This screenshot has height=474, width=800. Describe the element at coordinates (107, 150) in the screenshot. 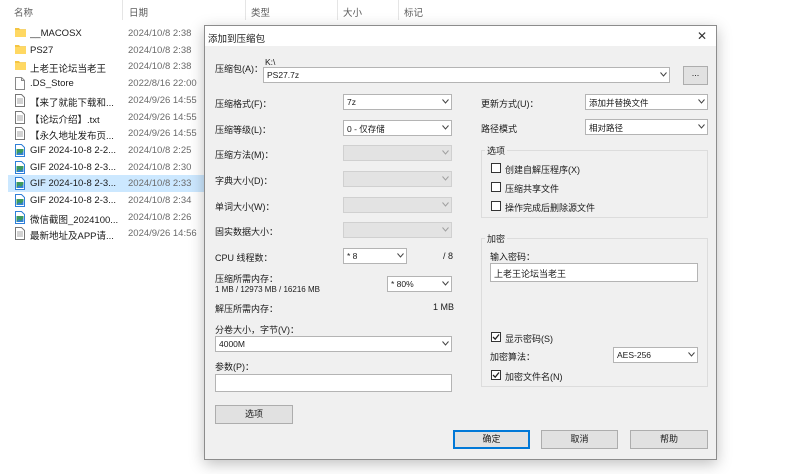

I see `file-row: GIF 2024-10-8 2-2... 2024/10/8 2:25` at that location.